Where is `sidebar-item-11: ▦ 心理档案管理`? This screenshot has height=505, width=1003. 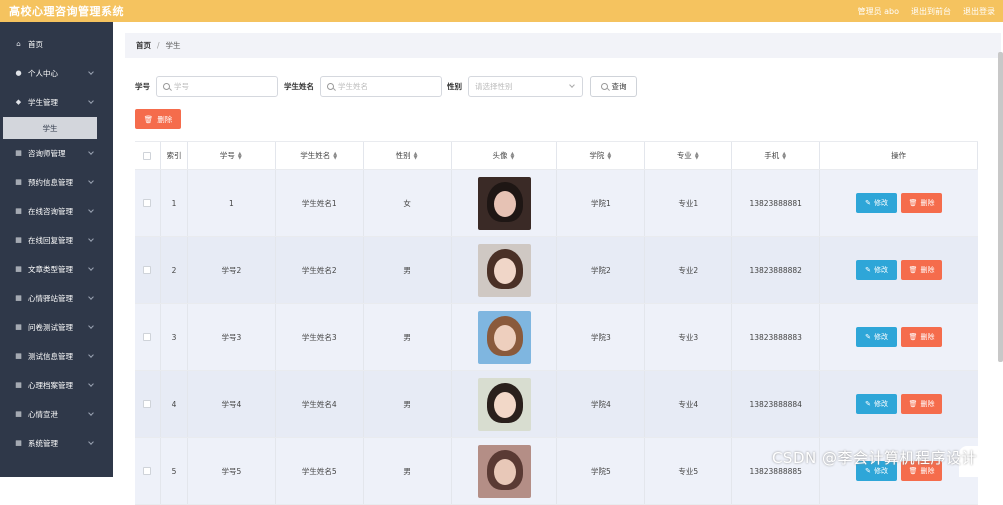
sidebar-item-11: ▦ 心理档案管理 is located at coordinates (56, 385).